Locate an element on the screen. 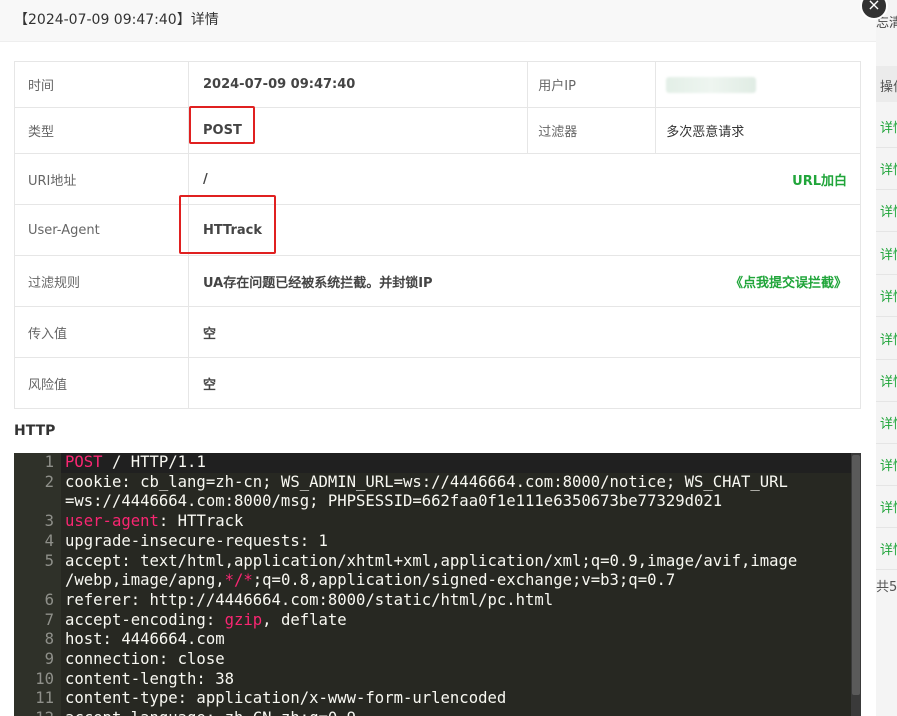 This screenshot has width=897, height=716. scrollbar-thumb is located at coordinates (856, 575).